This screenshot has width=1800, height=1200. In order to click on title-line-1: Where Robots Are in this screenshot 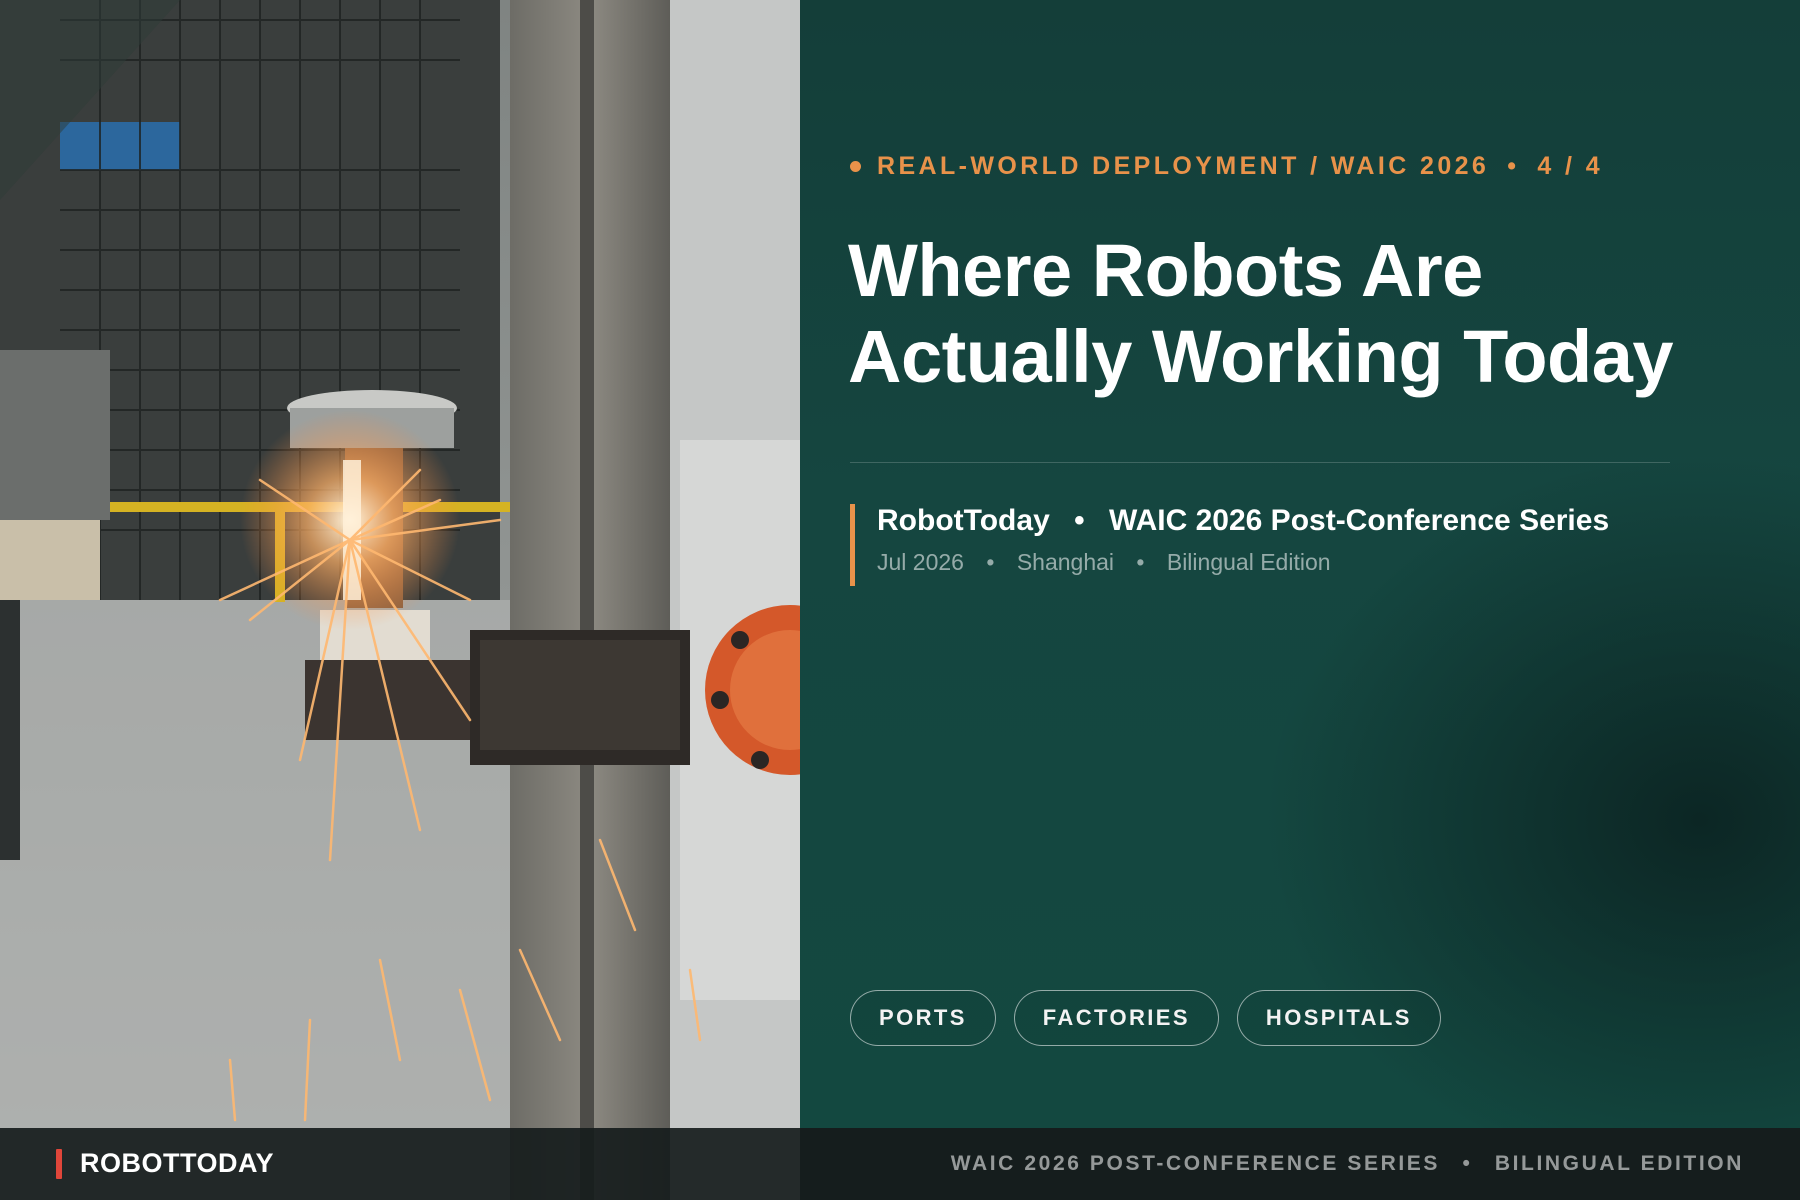, I will do `click(1165, 270)`.